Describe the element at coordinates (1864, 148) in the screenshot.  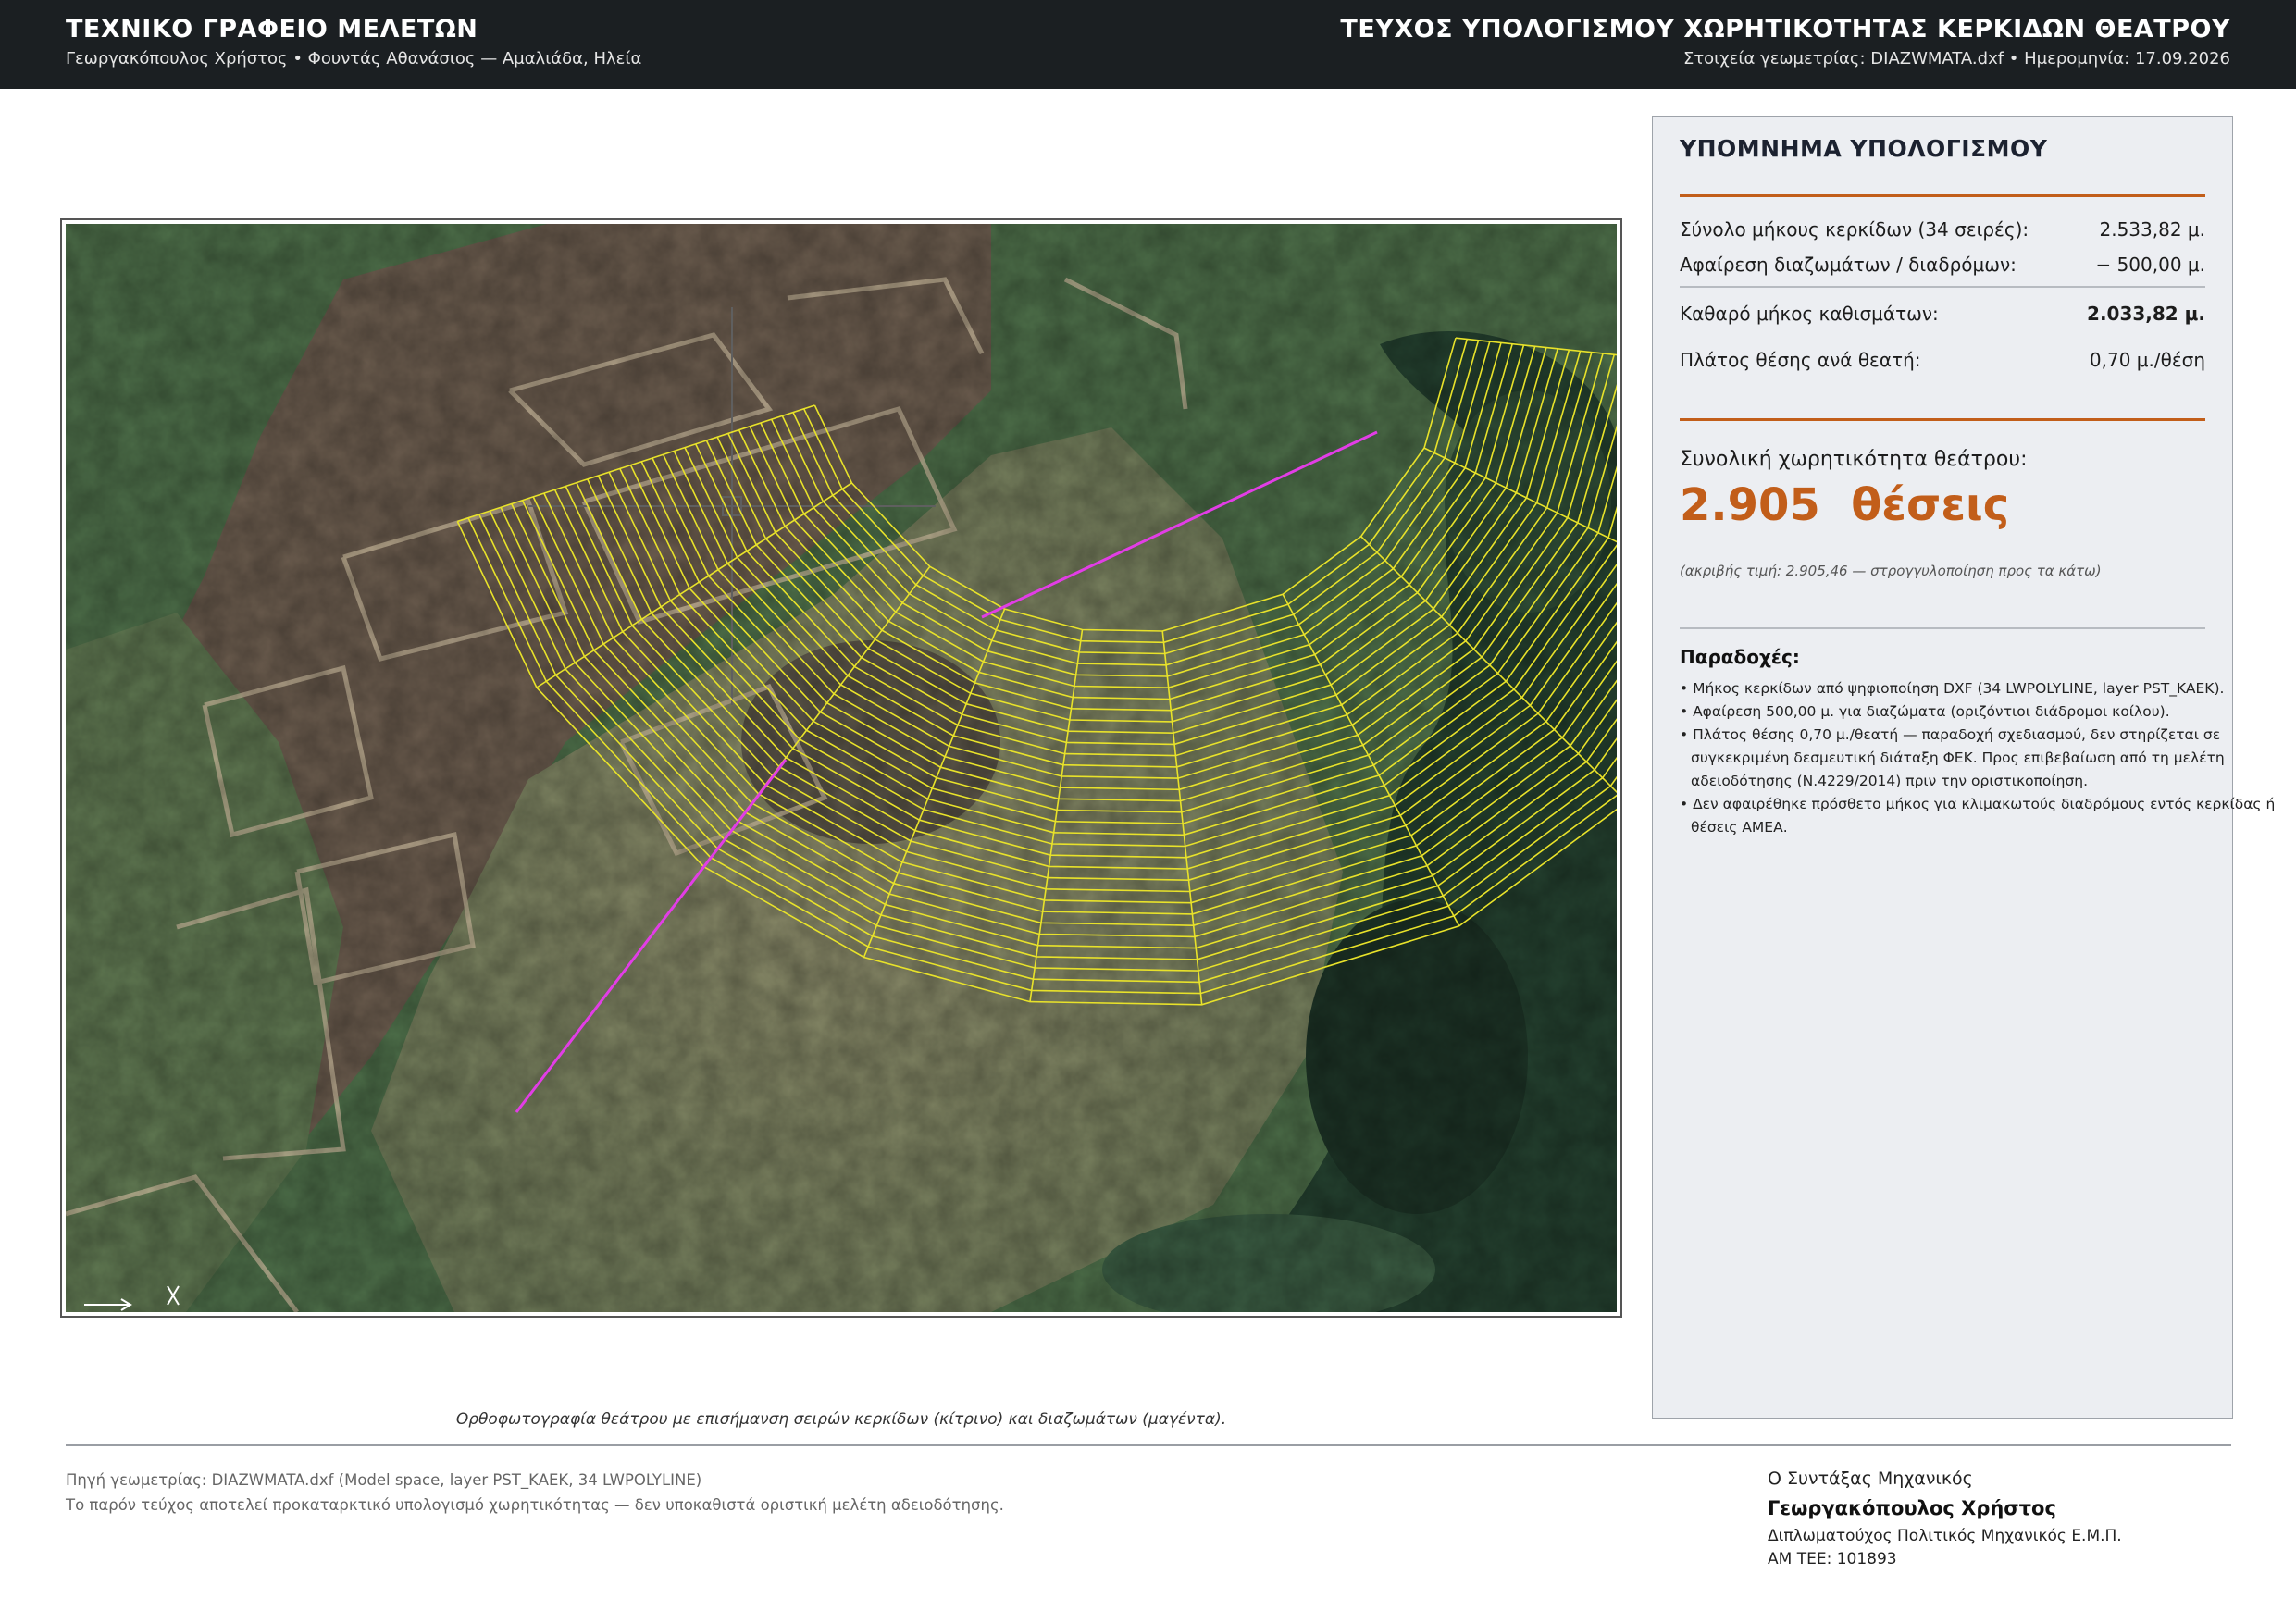
I see `panel-title: ΥΠΟΜΝΗΜΑ ΥΠΟΛΟΓΙΣΜΟΥ` at that location.